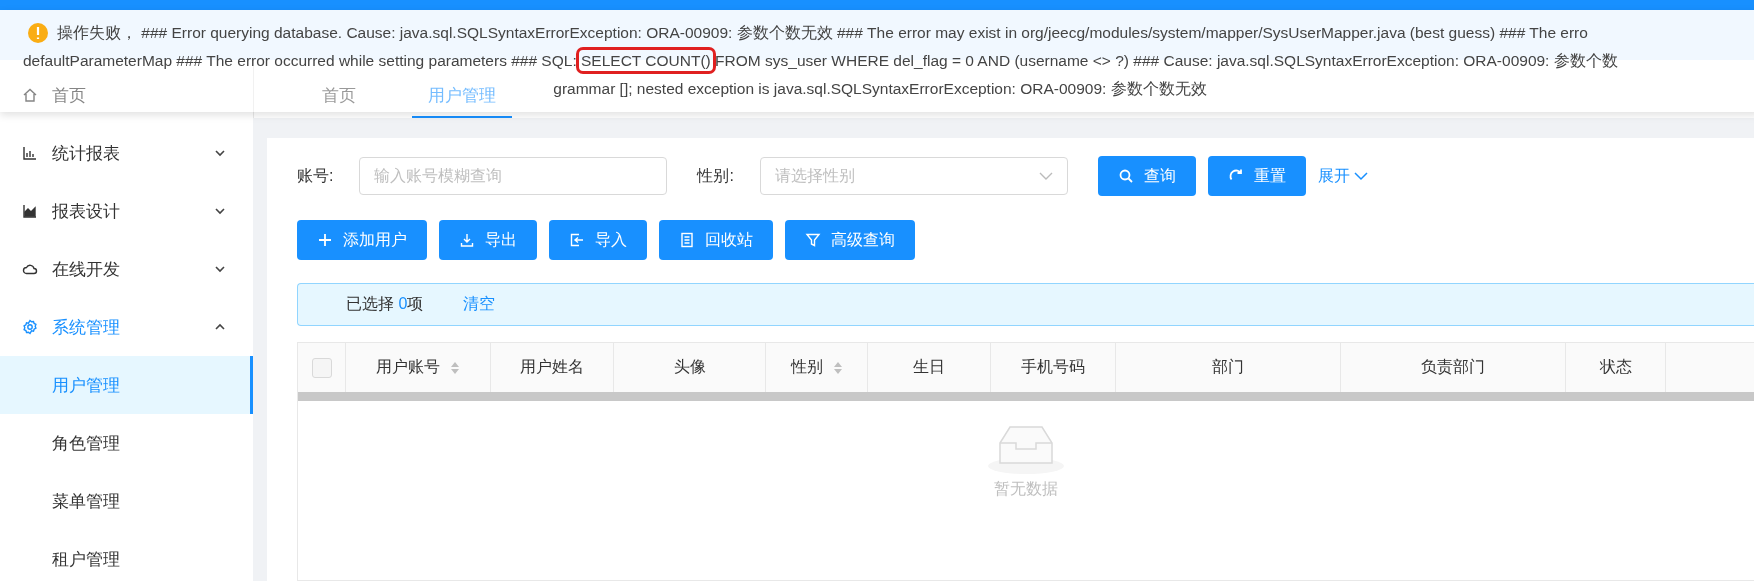 The height and width of the screenshot is (581, 1754). What do you see at coordinates (30, 153) in the screenshot?
I see `bar-chart-icon` at bounding box center [30, 153].